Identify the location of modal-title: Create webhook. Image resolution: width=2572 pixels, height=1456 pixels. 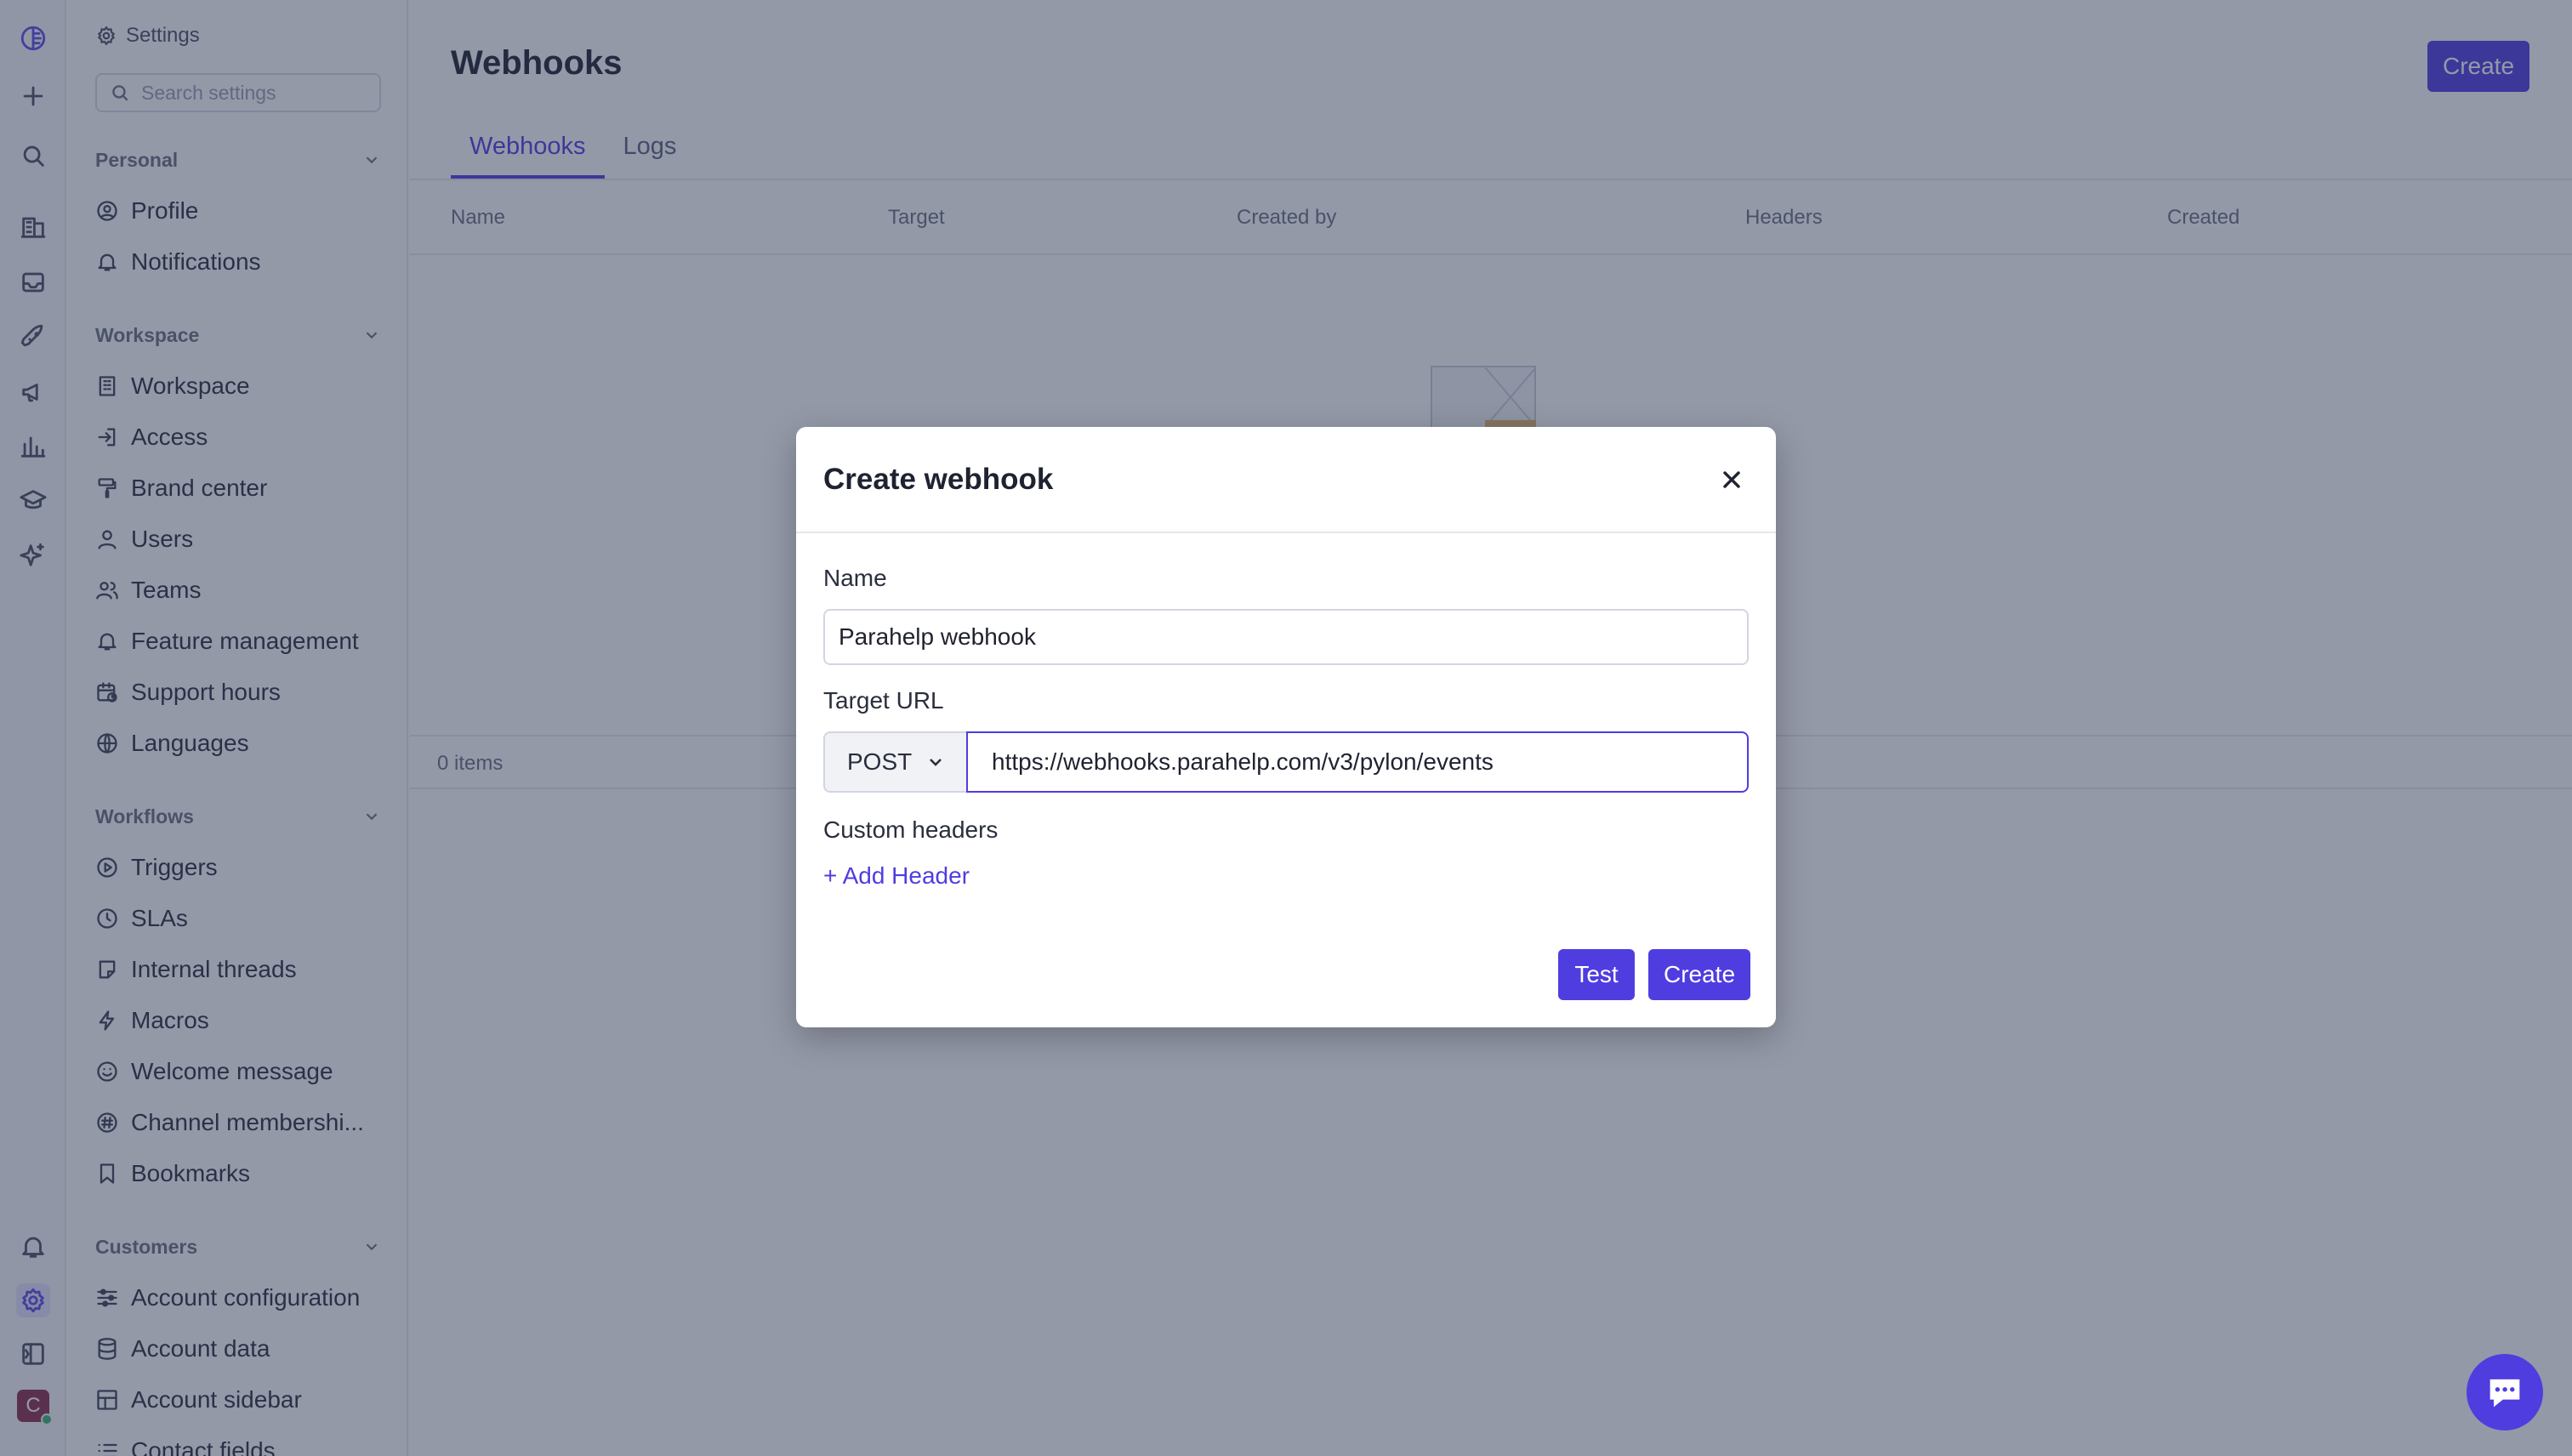
(939, 480).